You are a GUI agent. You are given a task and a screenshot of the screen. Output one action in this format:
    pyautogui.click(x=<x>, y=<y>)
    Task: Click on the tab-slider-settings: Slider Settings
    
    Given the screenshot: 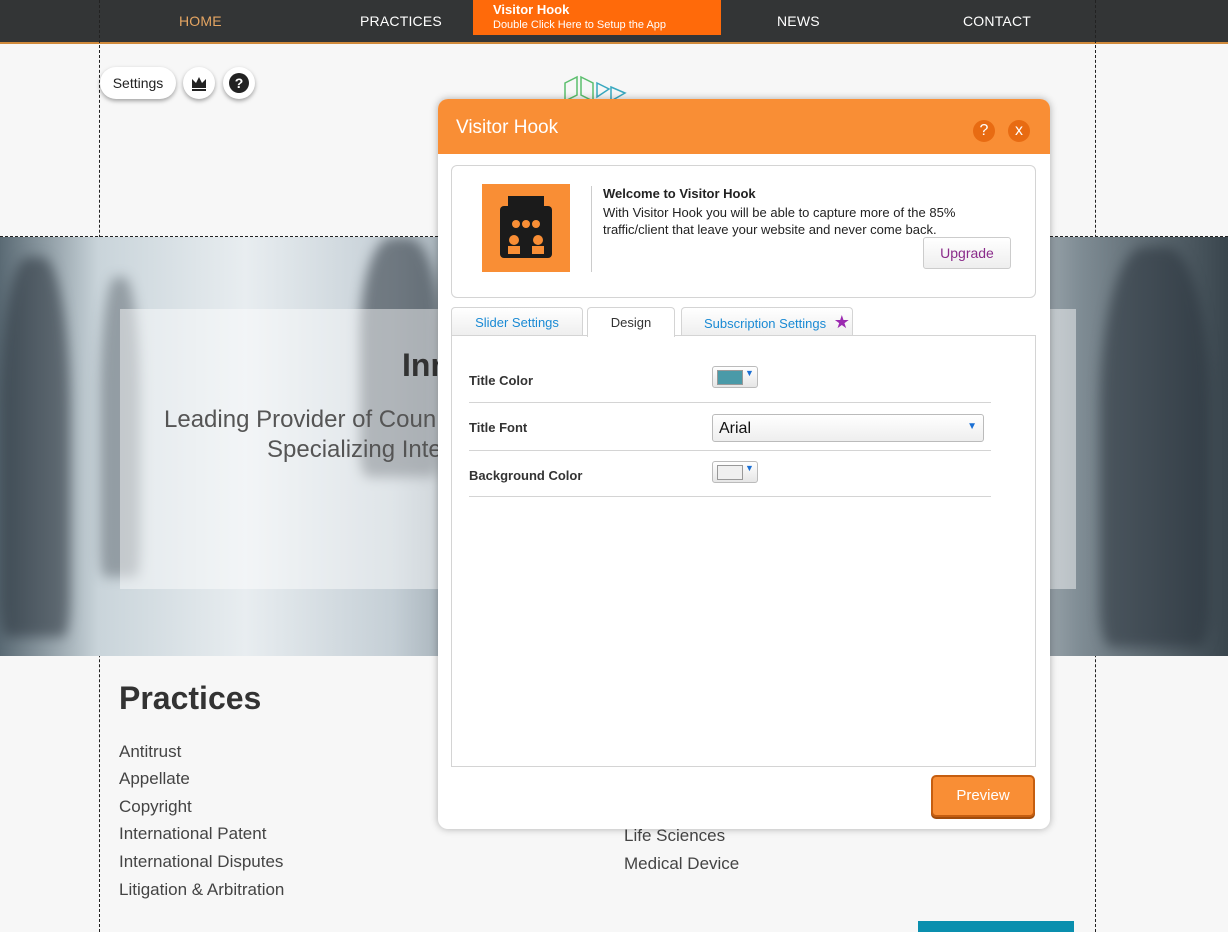 What is the action you would take?
    pyautogui.click(x=517, y=321)
    